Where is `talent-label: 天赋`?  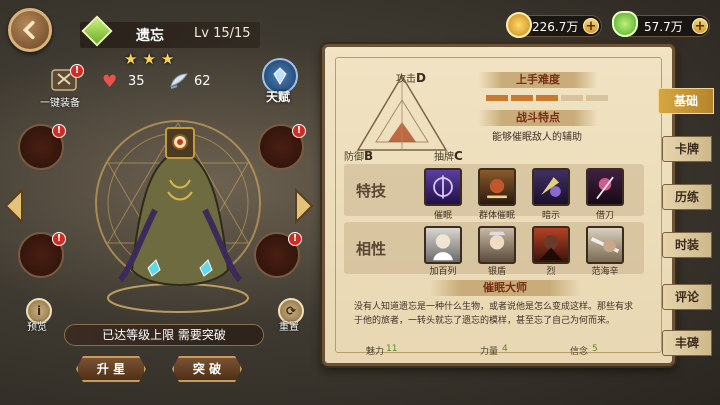 talent-label: 天赋 is located at coordinates (278, 97).